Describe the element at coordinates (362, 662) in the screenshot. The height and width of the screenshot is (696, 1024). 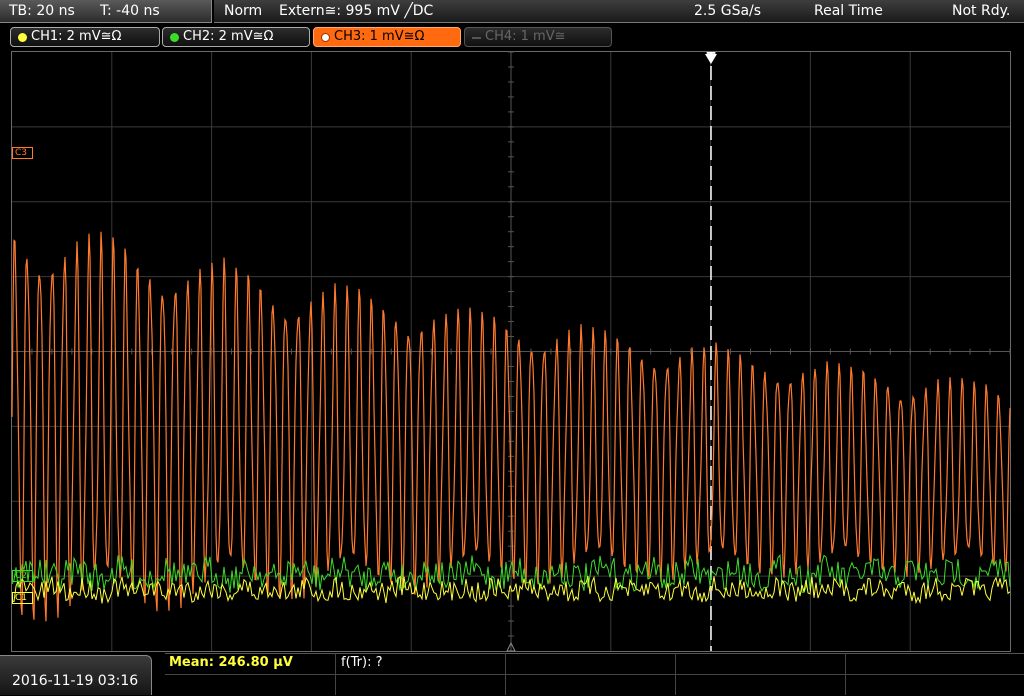
I see `trigger-frequency-measurement: f(Tr): ?` at that location.